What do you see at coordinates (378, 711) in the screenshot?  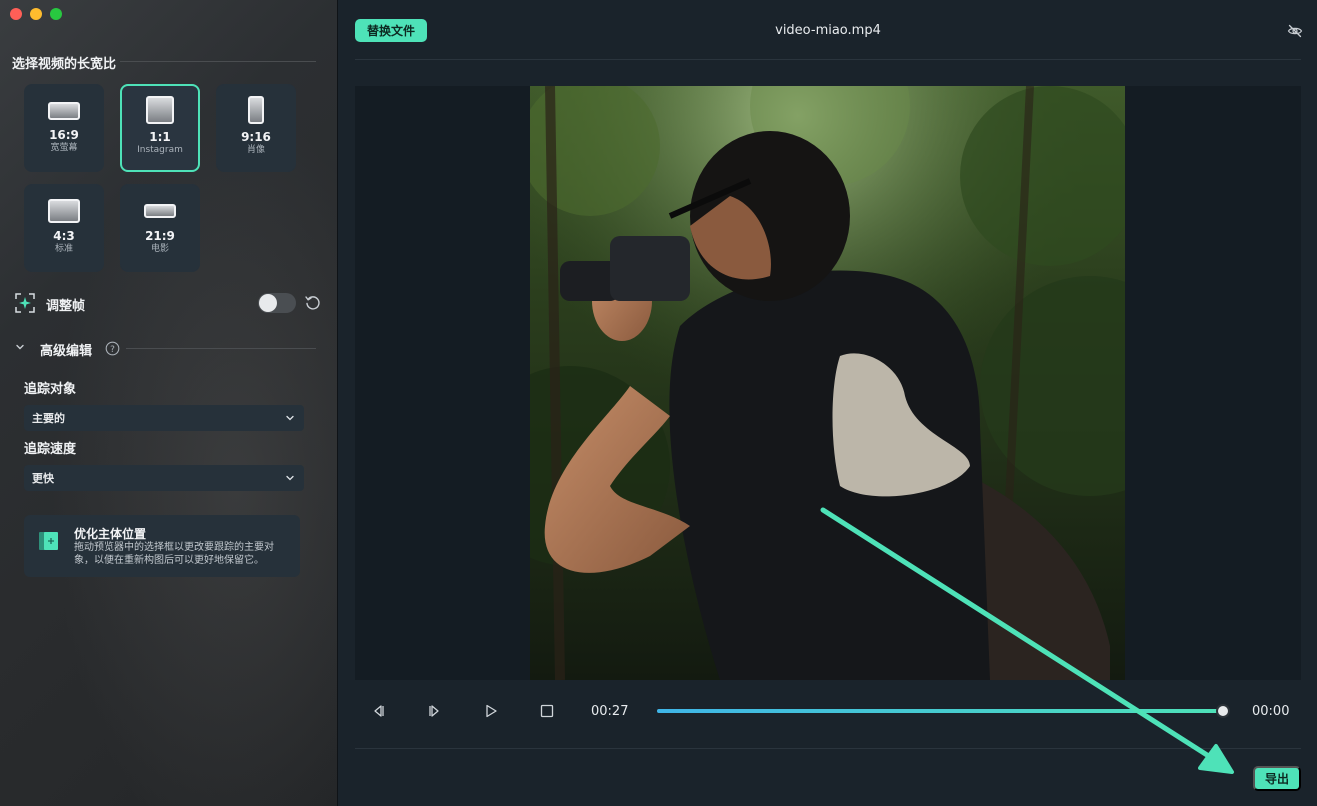 I see `previous-frame-icon` at bounding box center [378, 711].